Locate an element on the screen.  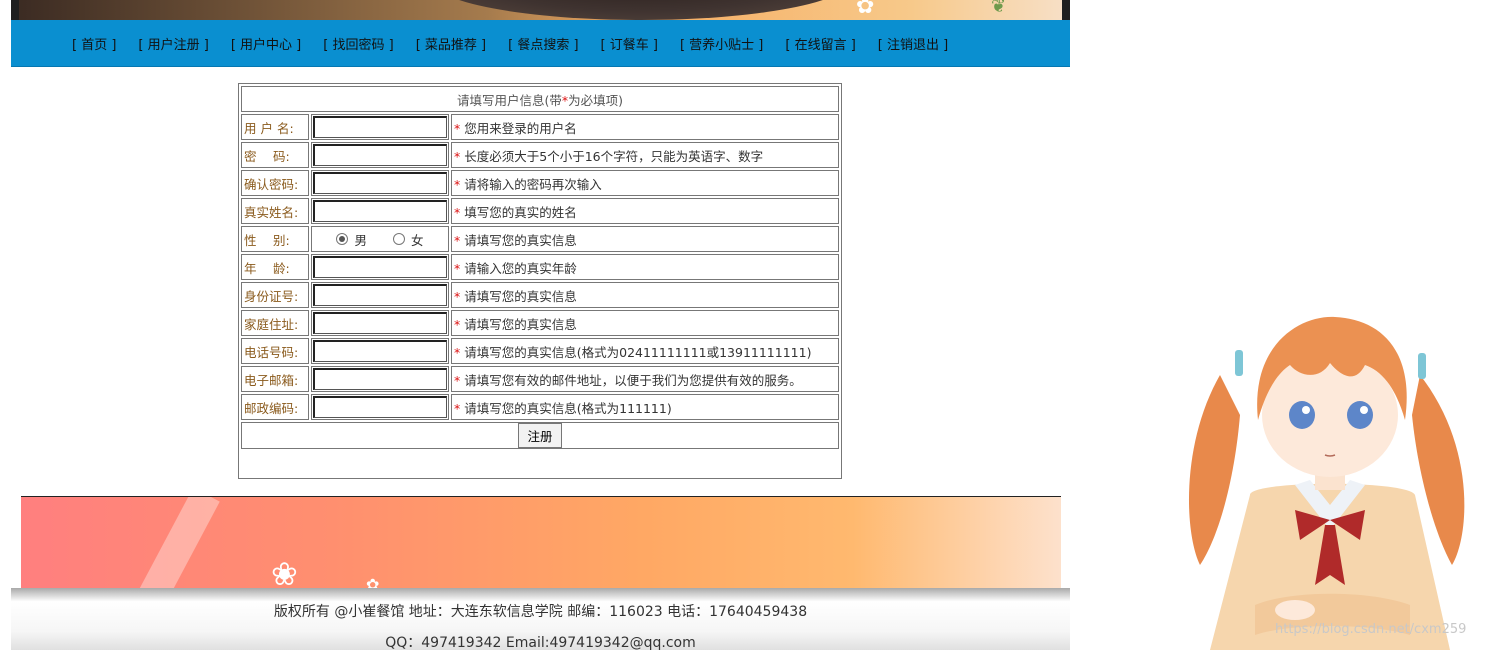
footer-contact: QQ：497419342 Email:497419342@qq.com is located at coordinates (540, 643).